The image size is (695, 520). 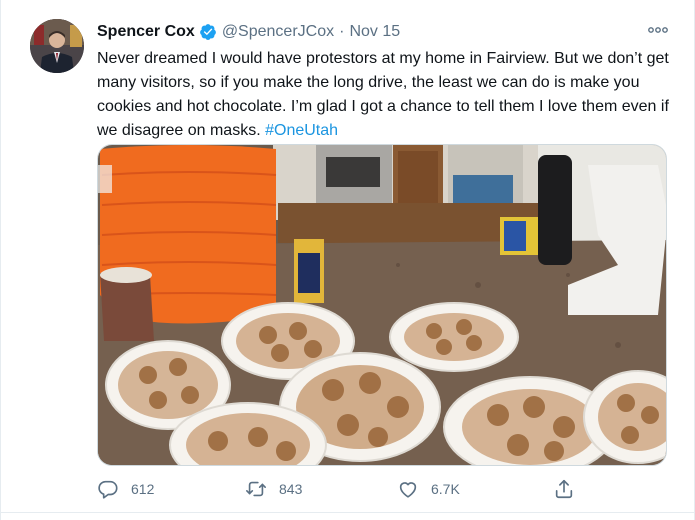 I want to click on tweet-header: Spencer Cox @SpencerJCox · Nov 15, so click(x=248, y=32).